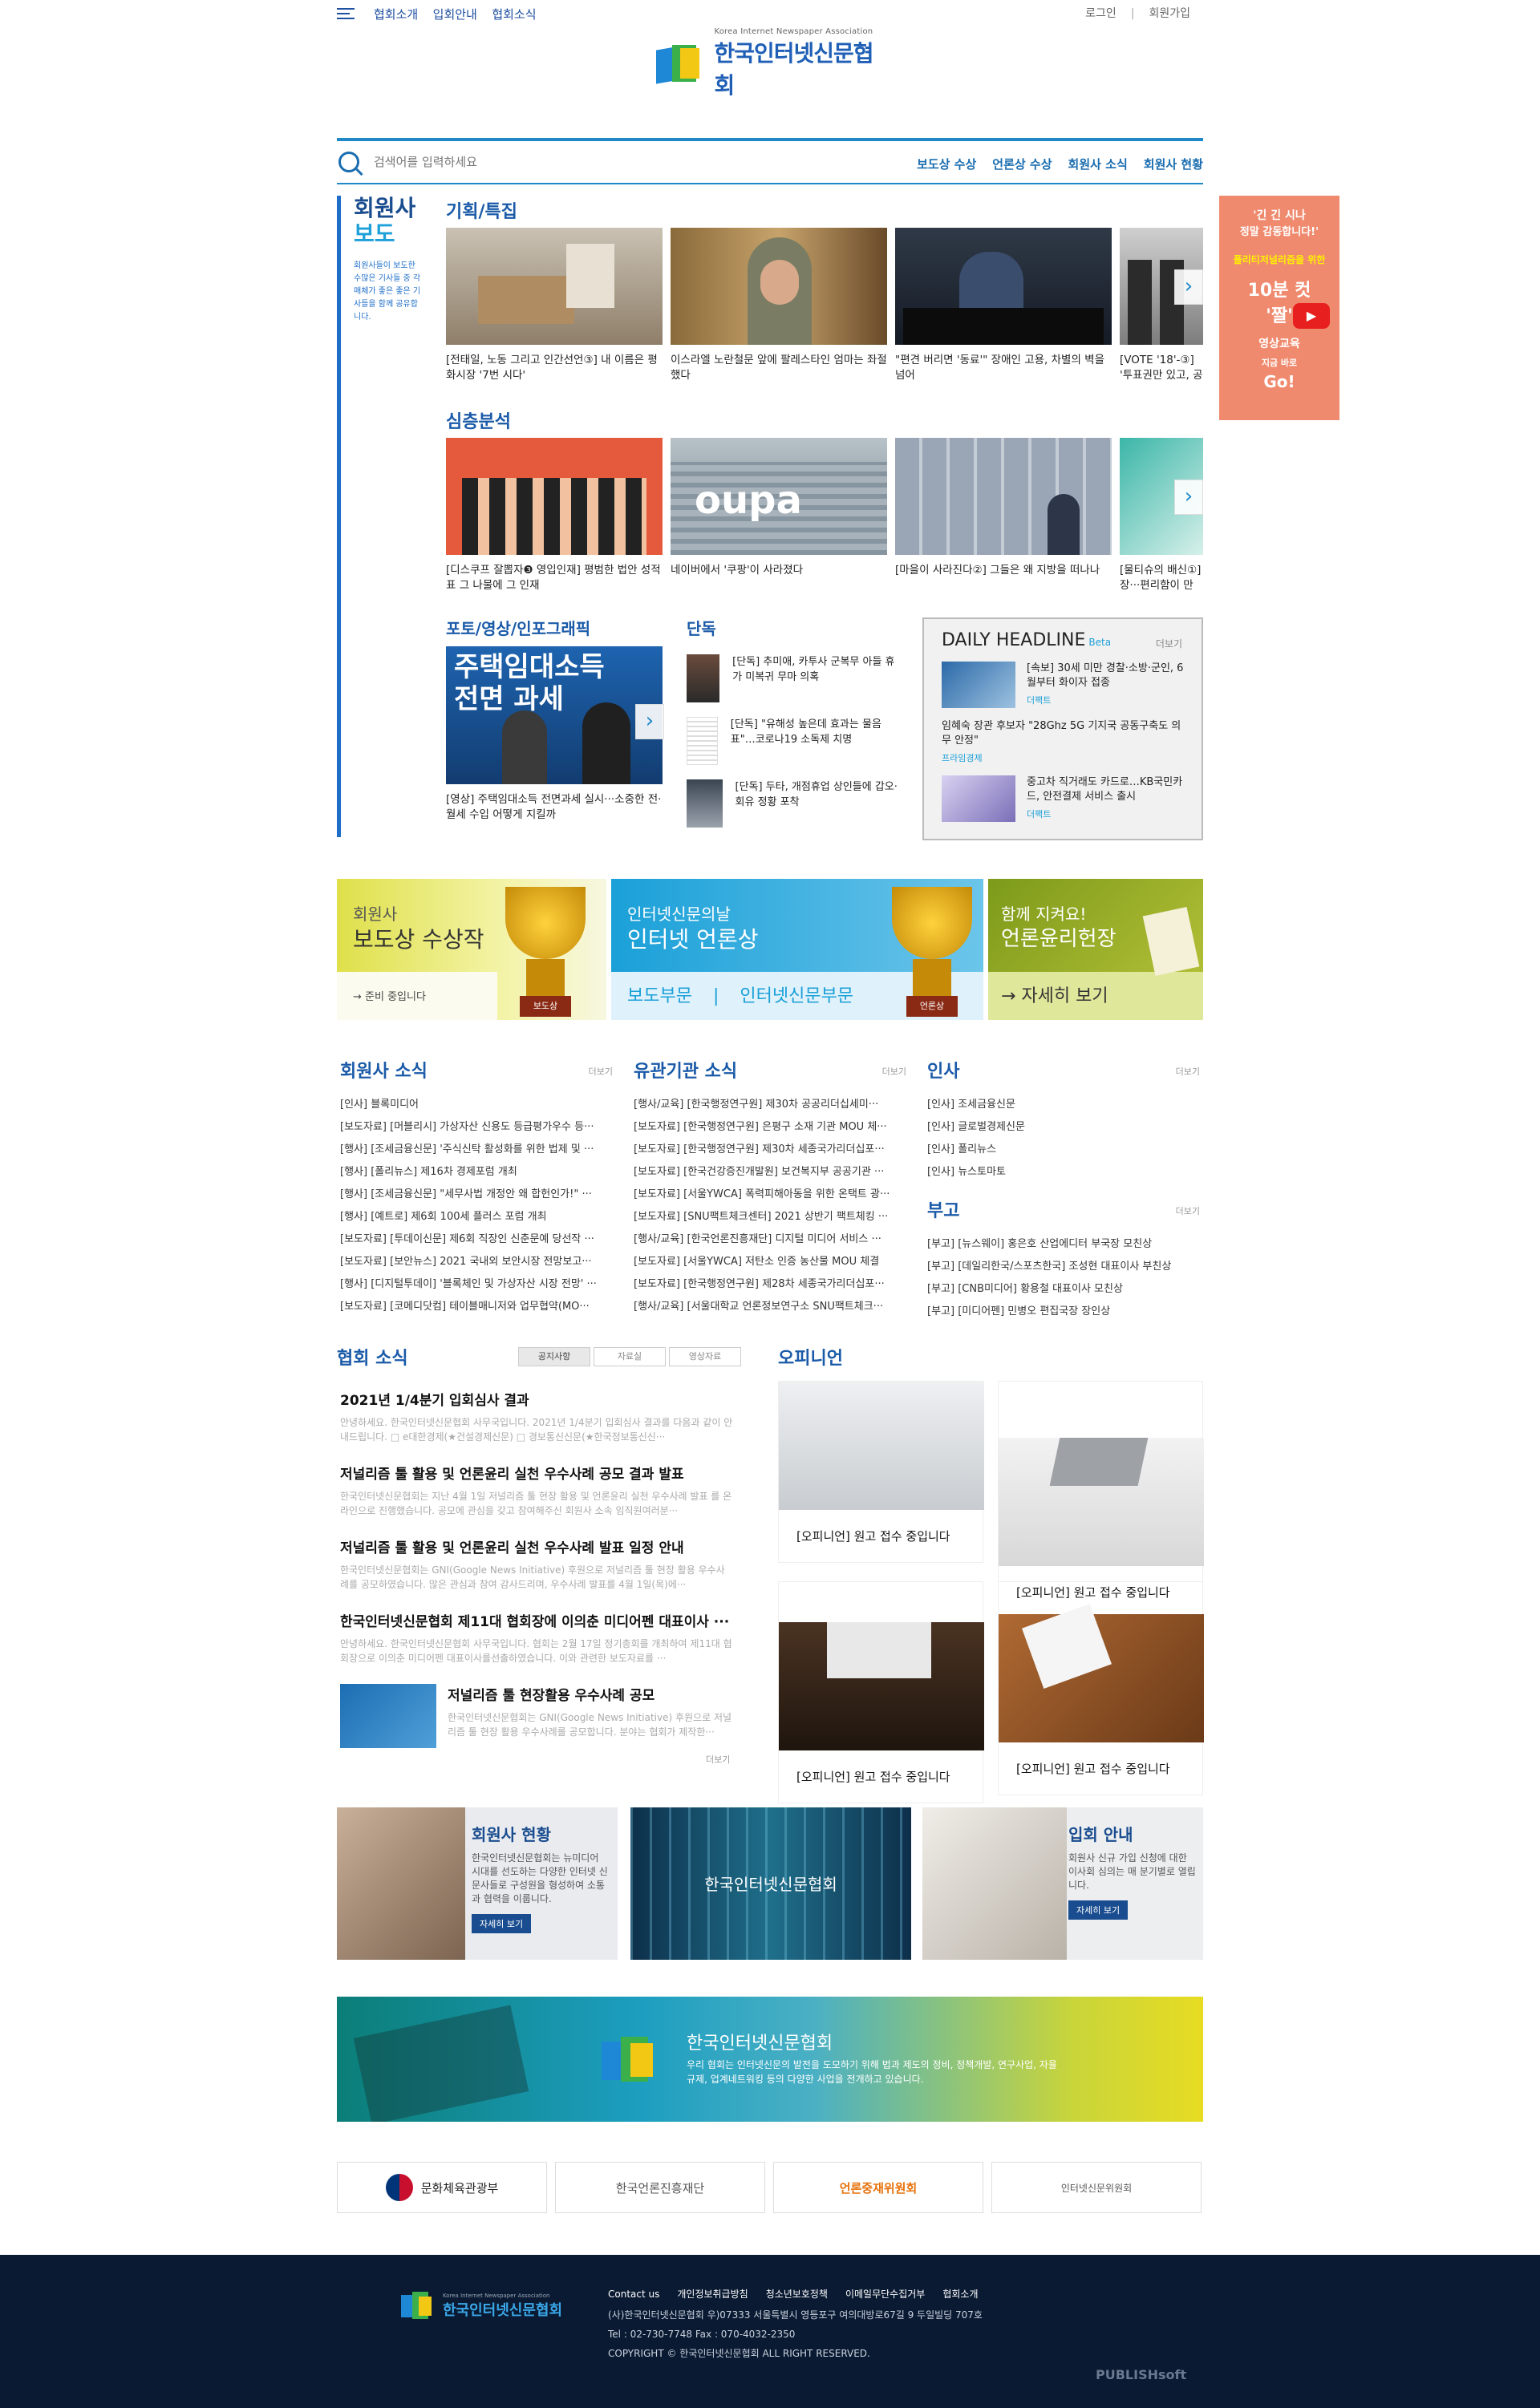 Image resolution: width=1540 pixels, height=2408 pixels. Describe the element at coordinates (1063, 1267) in the screenshot. I see `obituary-item: [부고] [데일리한국/스포츠한국] 조성현 대표이사 부친상` at that location.